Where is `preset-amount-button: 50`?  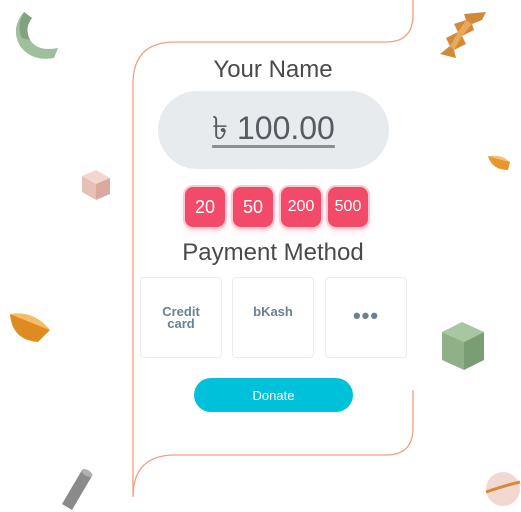
preset-amount-button: 50 is located at coordinates (253, 207).